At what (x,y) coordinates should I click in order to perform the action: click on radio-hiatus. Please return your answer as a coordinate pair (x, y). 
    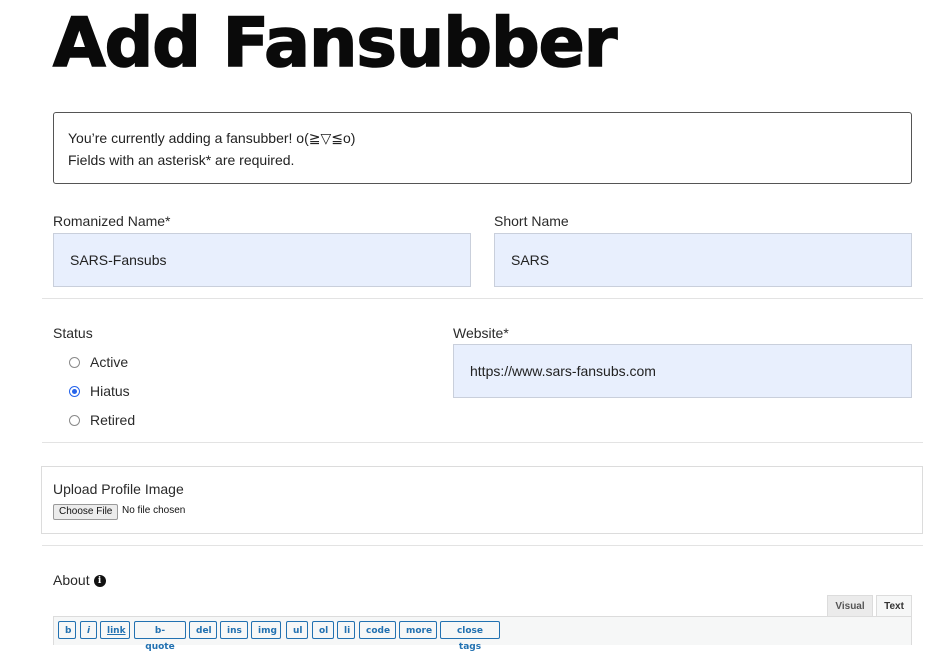
    Looking at the image, I should click on (74, 391).